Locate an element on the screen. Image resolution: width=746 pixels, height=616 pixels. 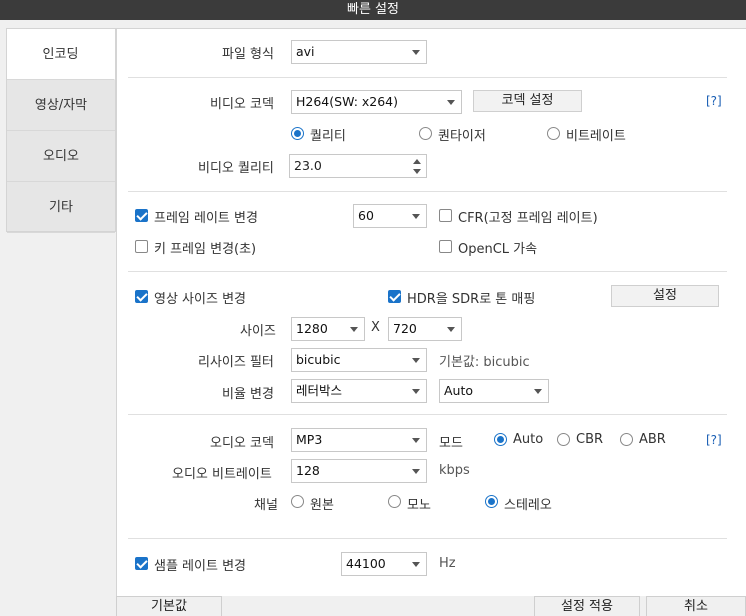
samplerate-unit: Hz is located at coordinates (447, 563).